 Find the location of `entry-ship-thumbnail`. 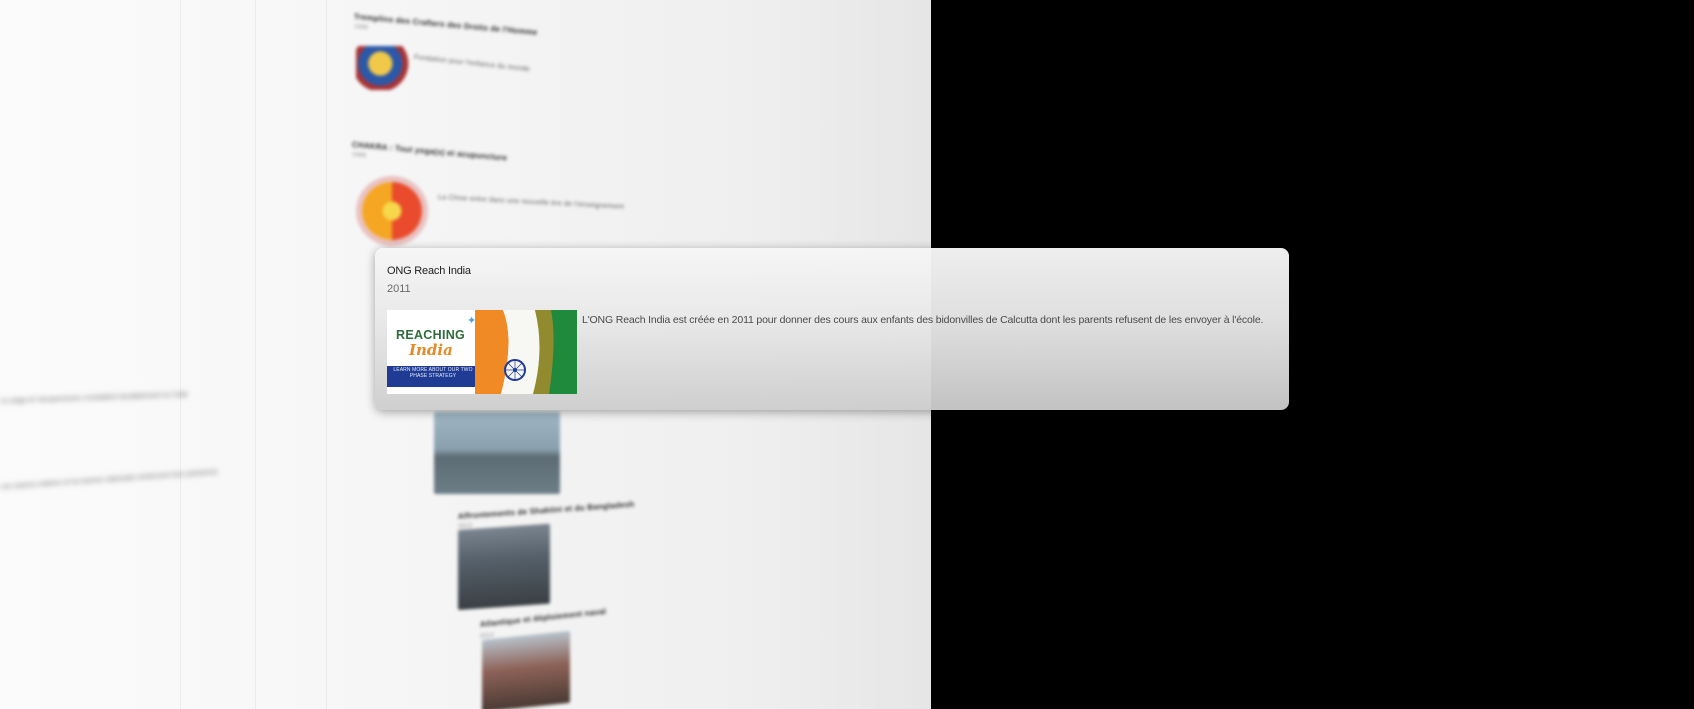

entry-ship-thumbnail is located at coordinates (497, 453).